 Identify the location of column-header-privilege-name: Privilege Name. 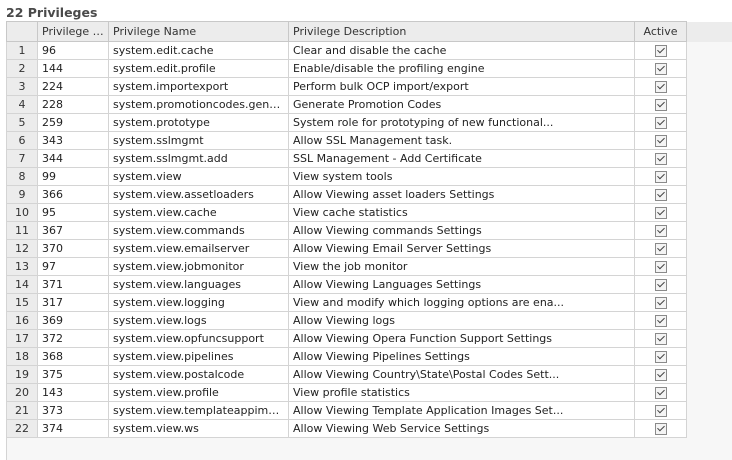
(198, 31).